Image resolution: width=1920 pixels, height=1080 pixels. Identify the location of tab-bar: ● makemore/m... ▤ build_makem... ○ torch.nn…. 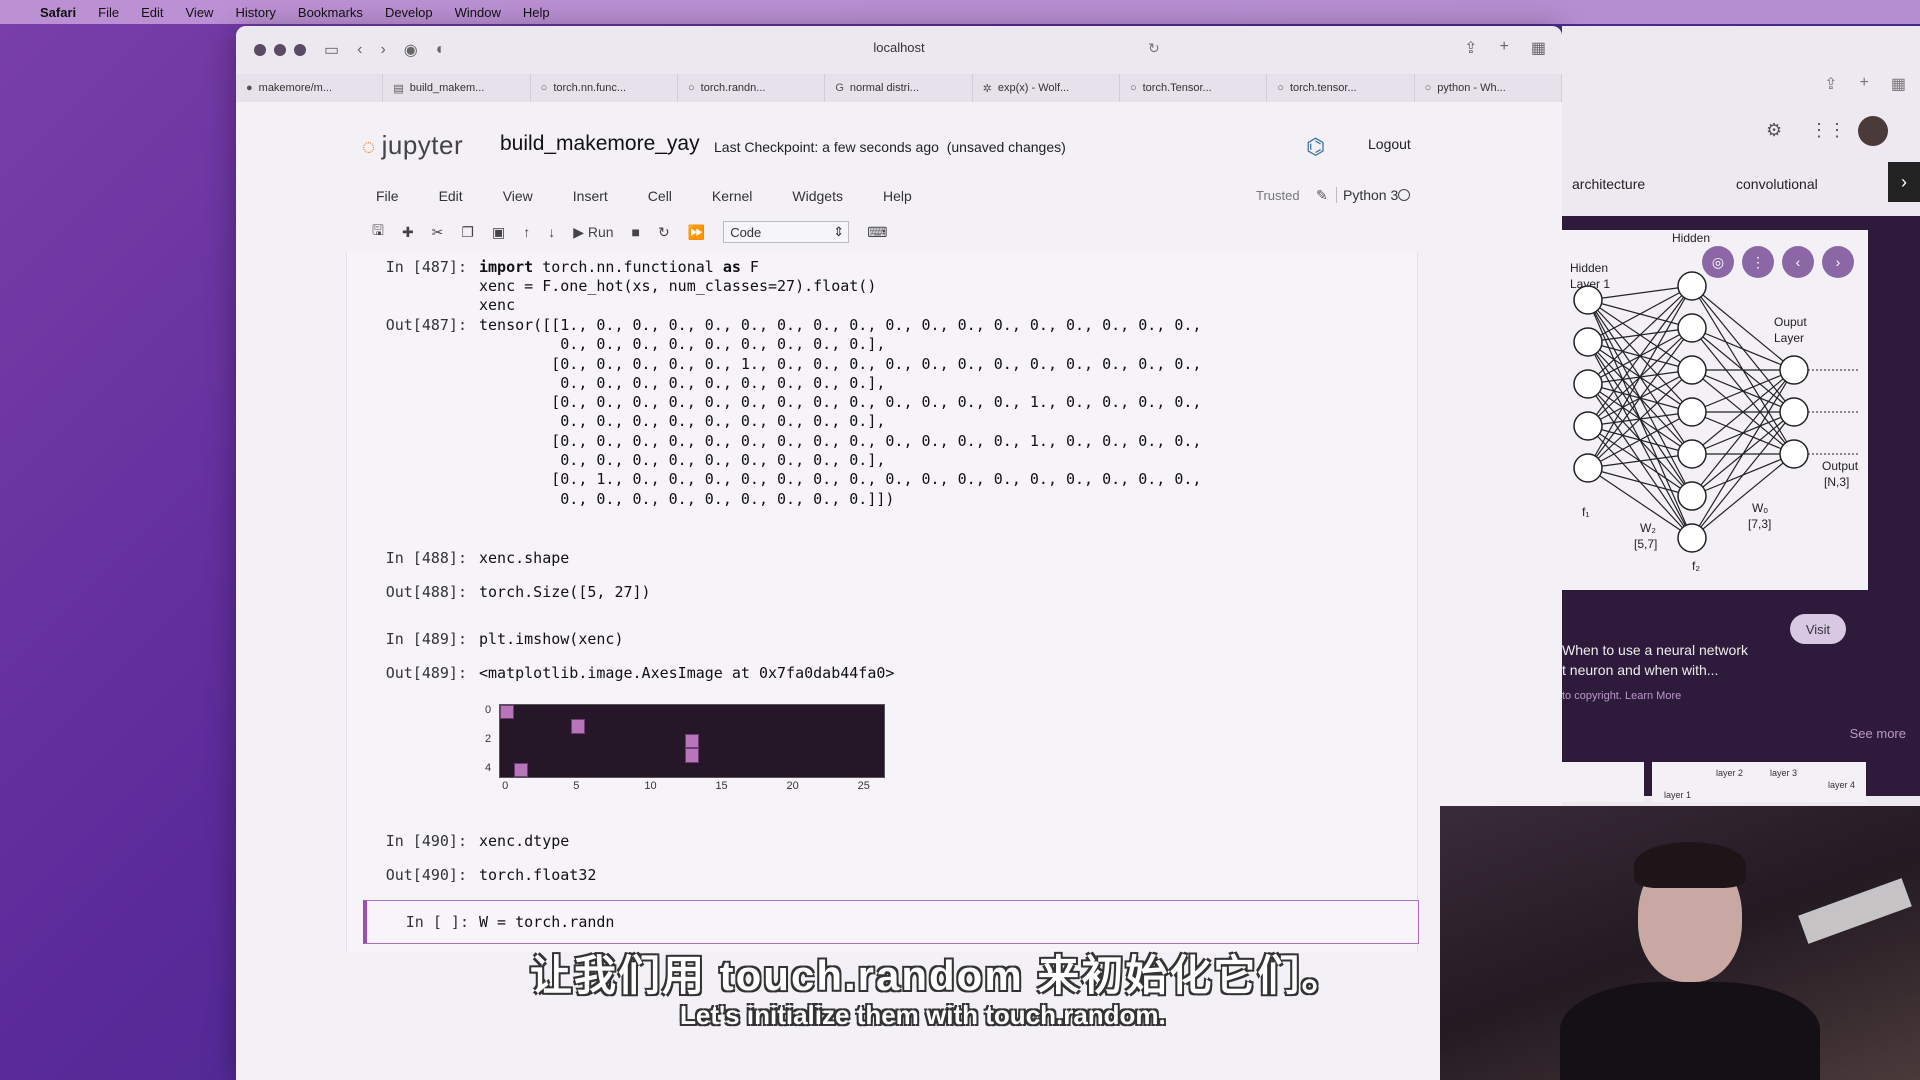
(899, 88).